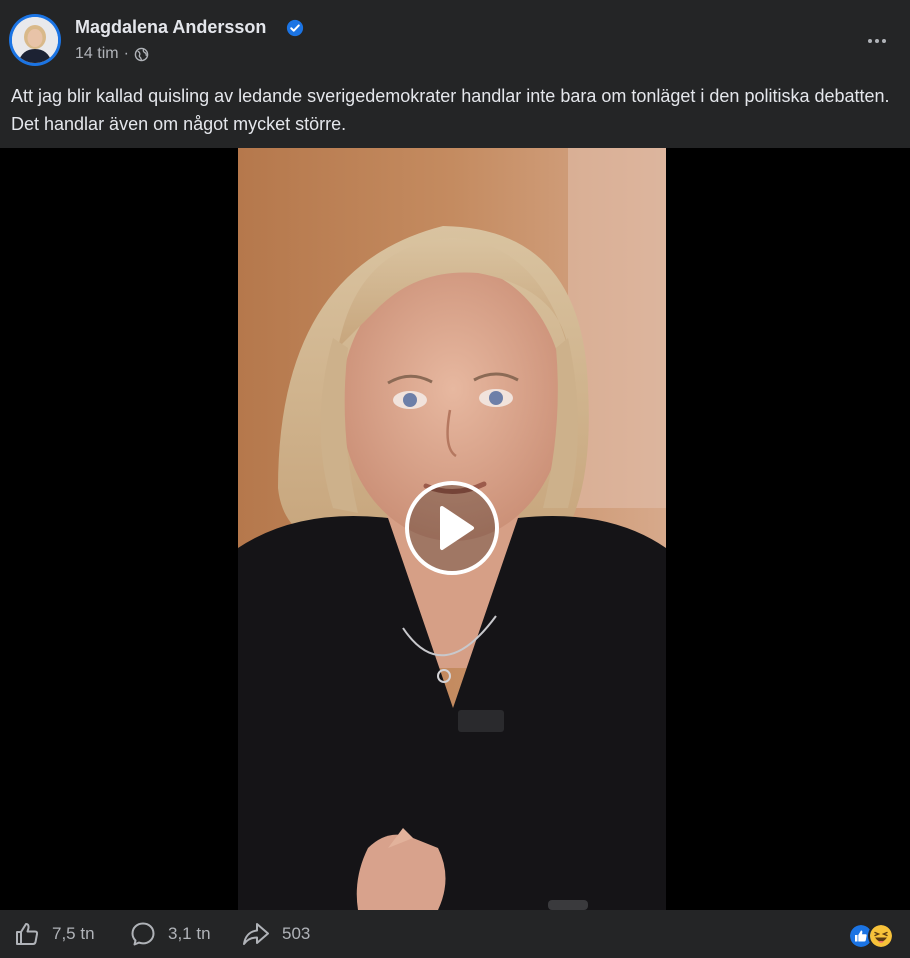 Image resolution: width=910 pixels, height=958 pixels. I want to click on post-timestamp: 14 tim, so click(97, 54).